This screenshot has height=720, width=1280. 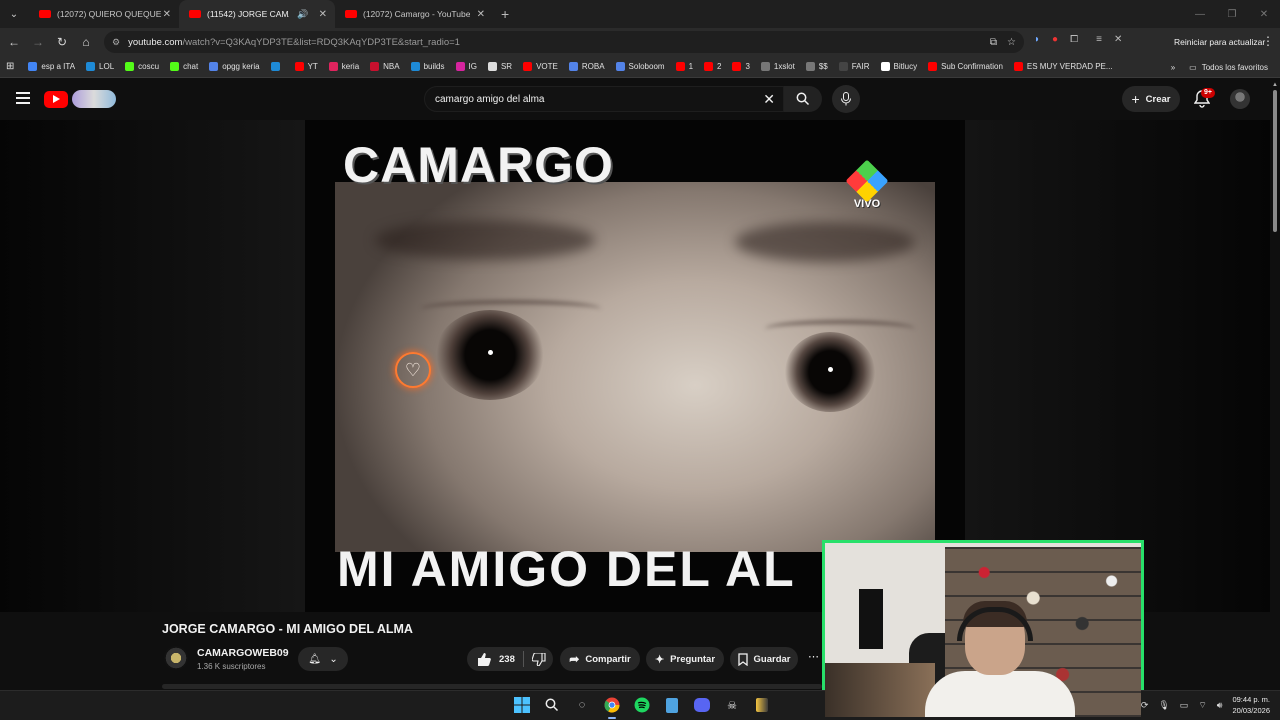 What do you see at coordinates (965, 66) in the screenshot?
I see `bookmark-item: Sub Confirmation` at bounding box center [965, 66].